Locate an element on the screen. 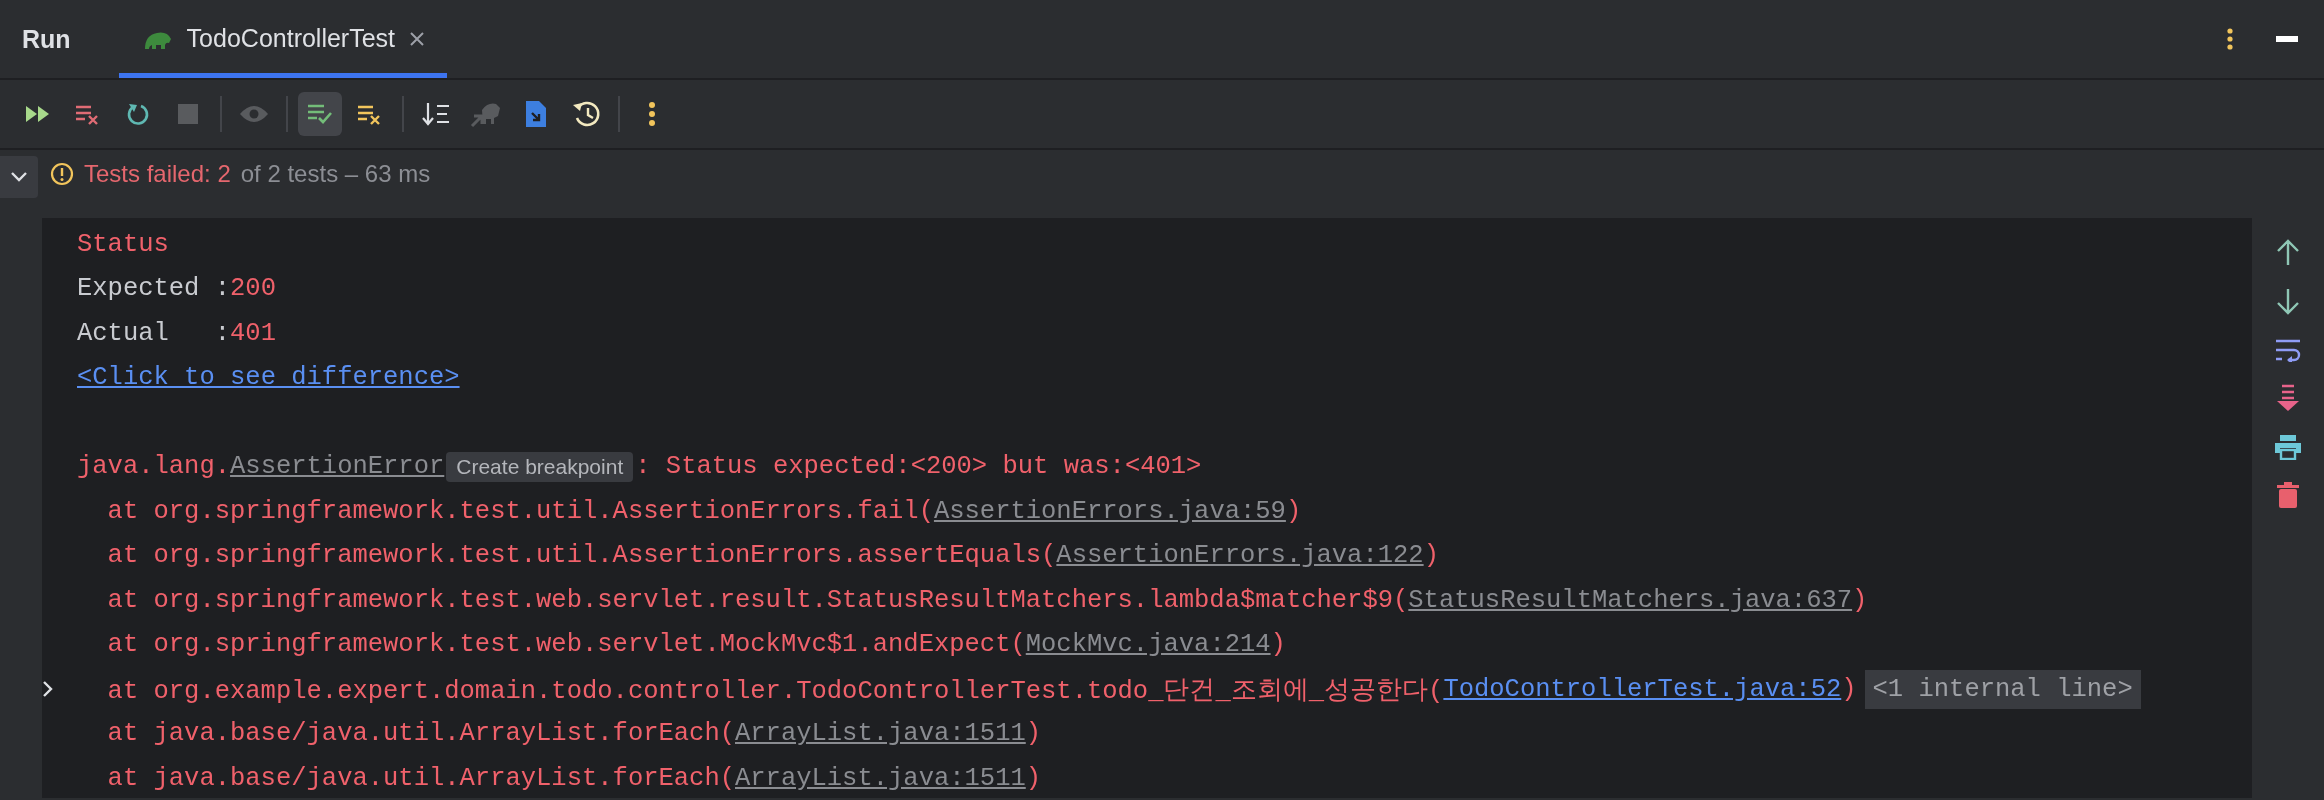 This screenshot has width=2324, height=800. link: TodoControllerTest.java:52 is located at coordinates (1642, 689).